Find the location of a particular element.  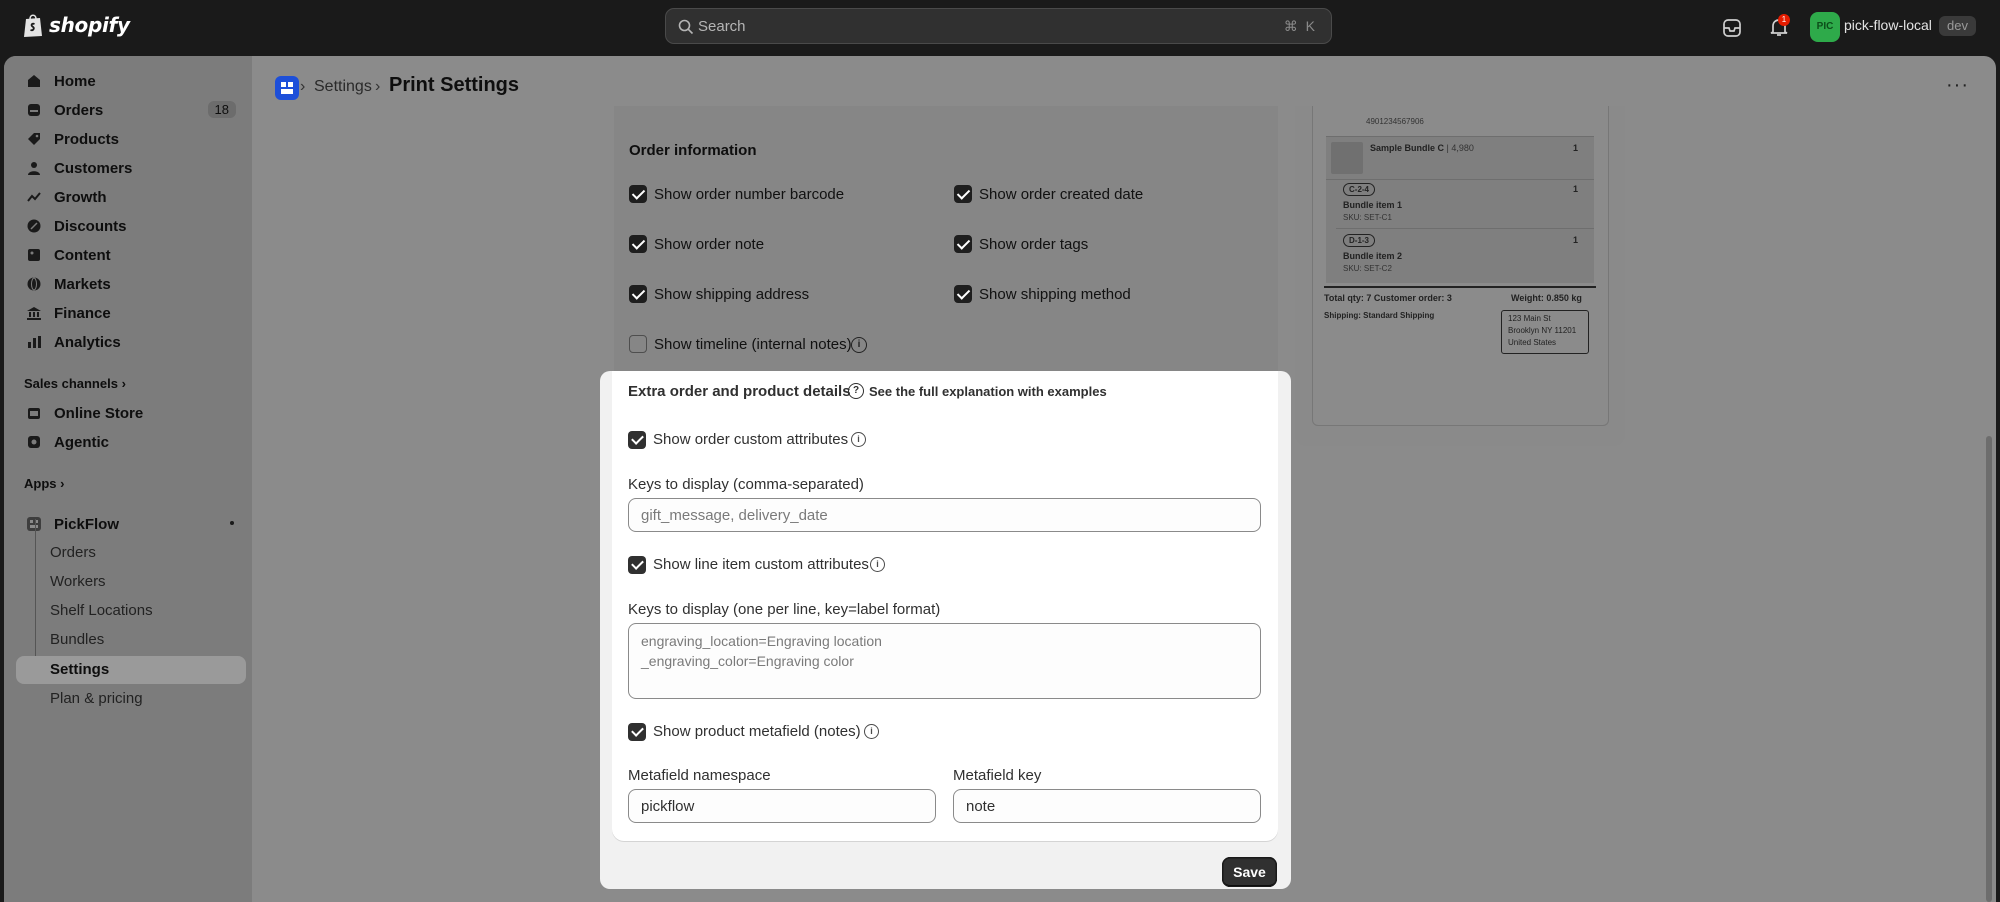

sidebar-item-finance: Finance is located at coordinates (131, 313).